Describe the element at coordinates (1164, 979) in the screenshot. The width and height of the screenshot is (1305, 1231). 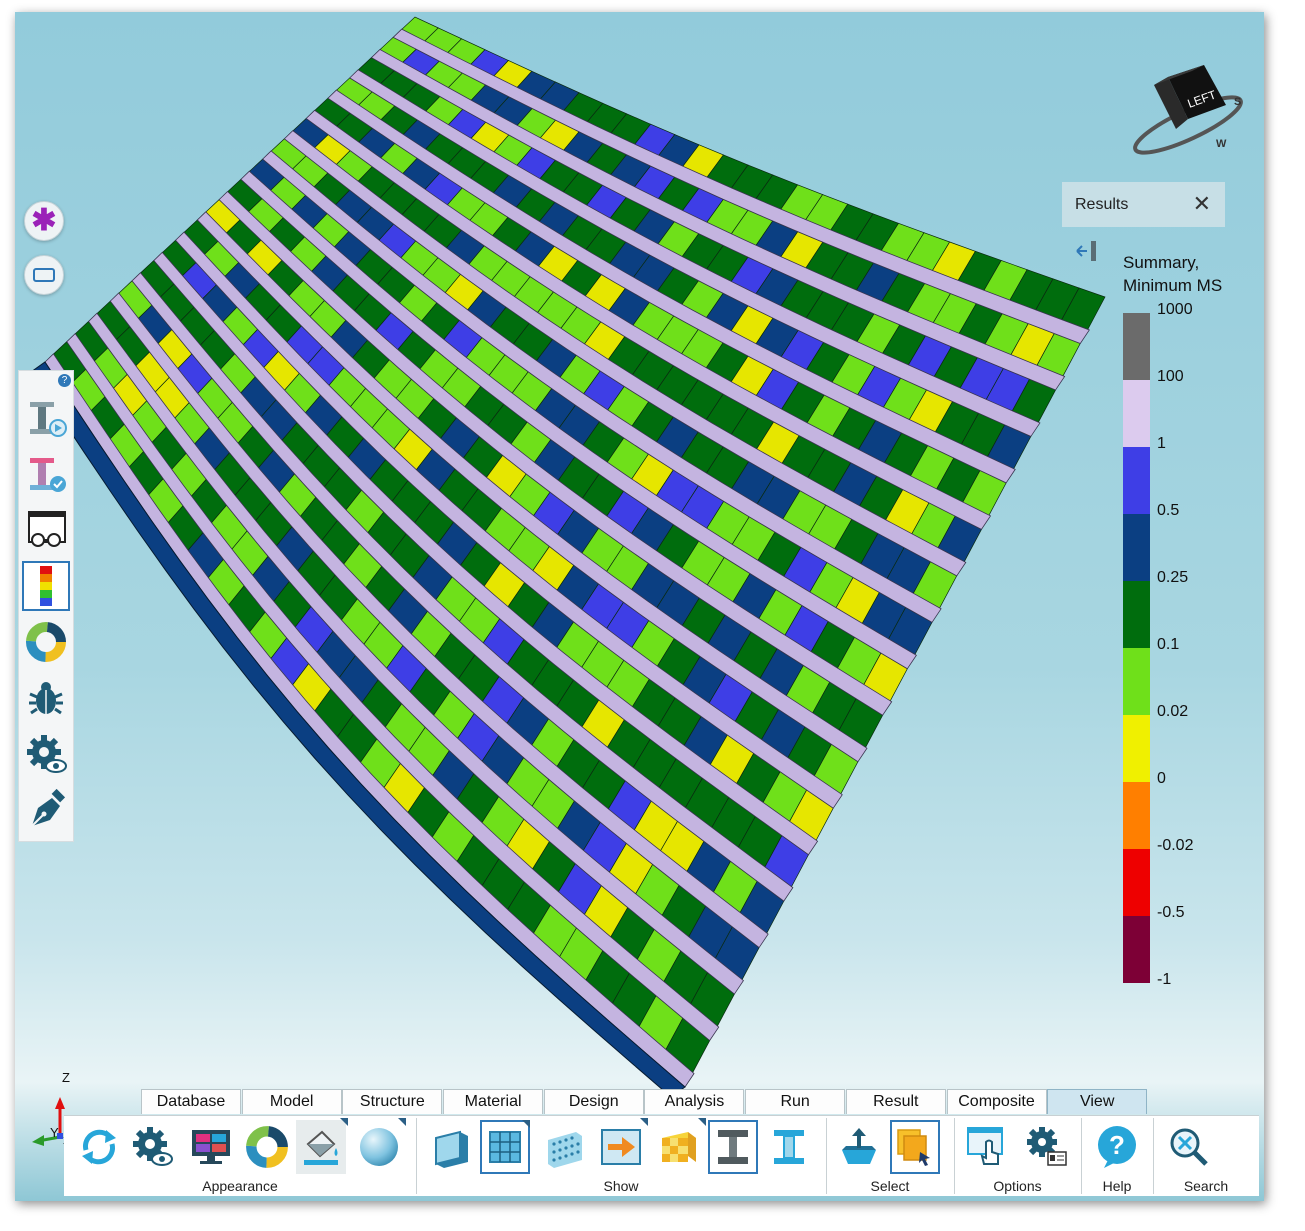
I see `legend-label: -1` at that location.